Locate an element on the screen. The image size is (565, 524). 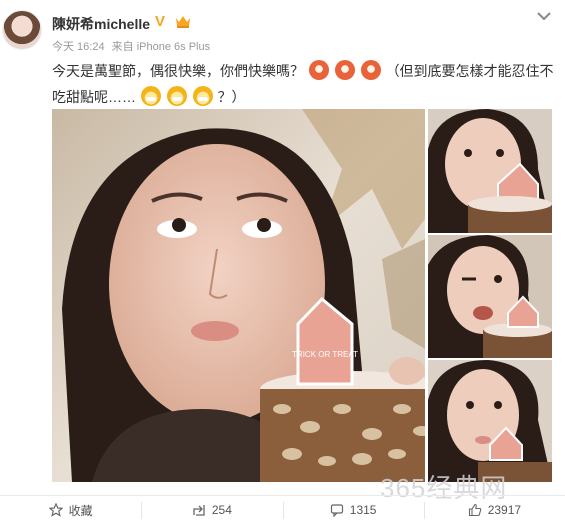
avatar is located at coordinates (22, 30).